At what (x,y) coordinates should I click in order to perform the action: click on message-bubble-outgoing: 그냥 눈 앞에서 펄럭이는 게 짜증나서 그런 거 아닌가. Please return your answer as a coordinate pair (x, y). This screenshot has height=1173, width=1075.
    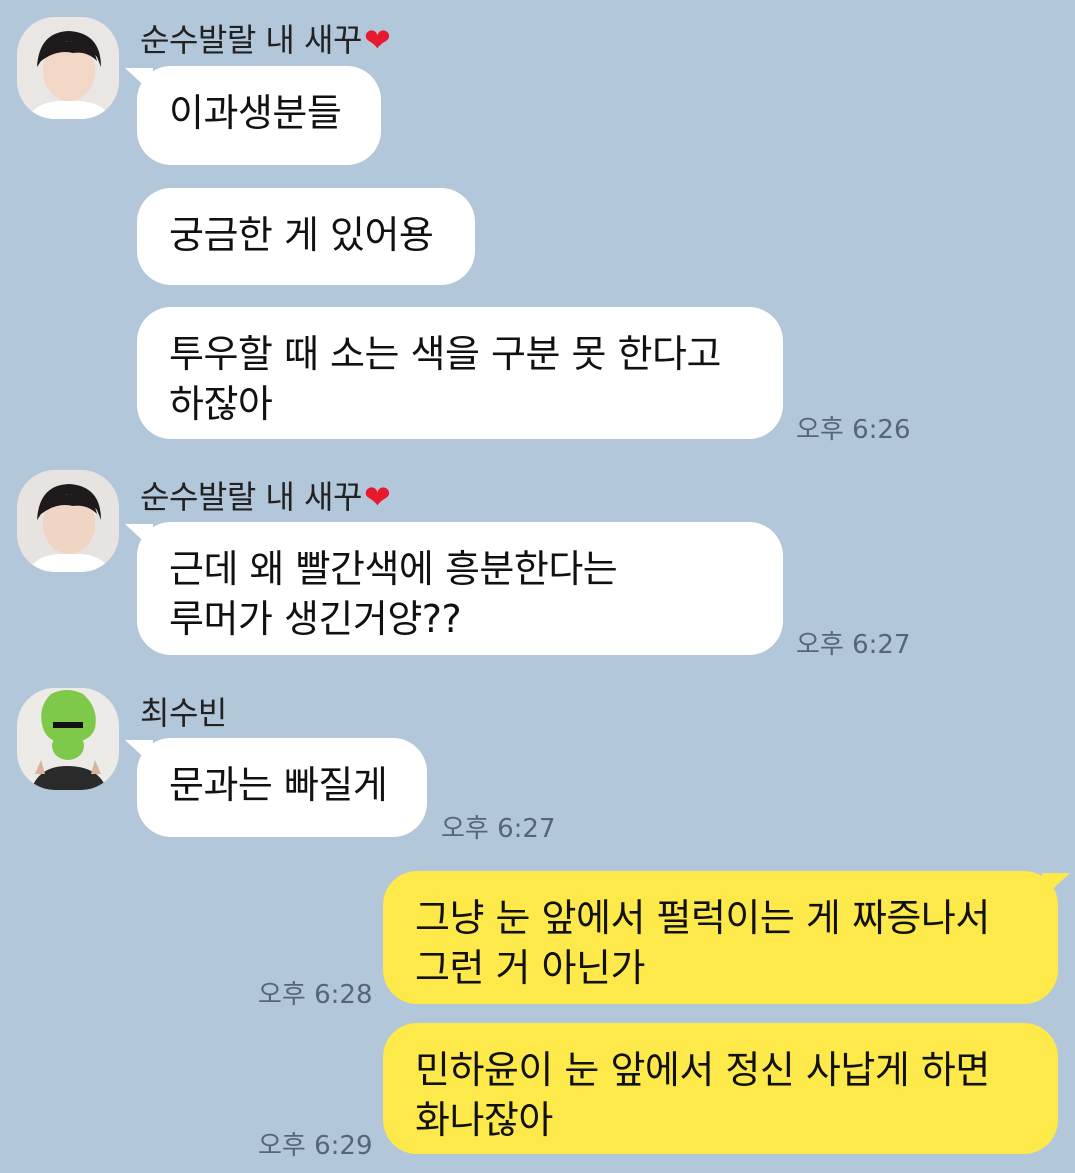
    Looking at the image, I should click on (726, 937).